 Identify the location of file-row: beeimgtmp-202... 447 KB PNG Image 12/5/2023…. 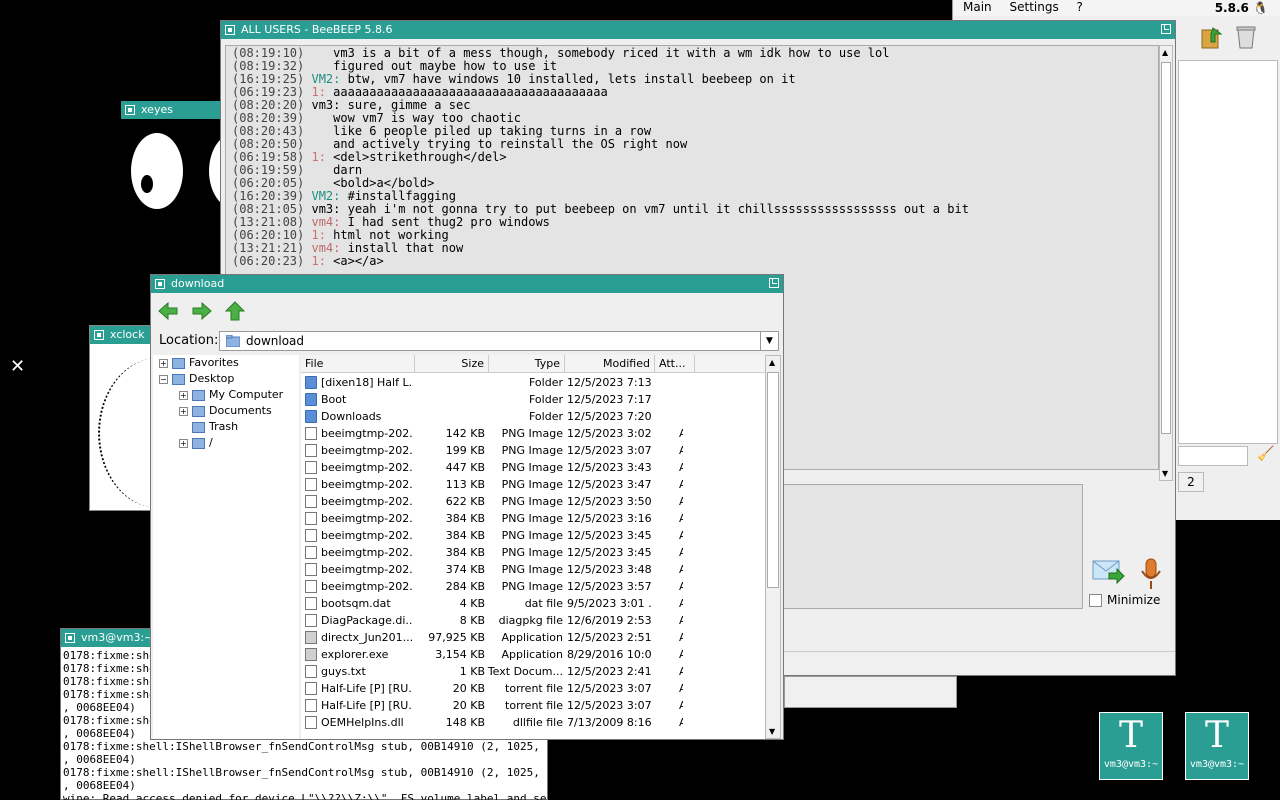
(533, 467).